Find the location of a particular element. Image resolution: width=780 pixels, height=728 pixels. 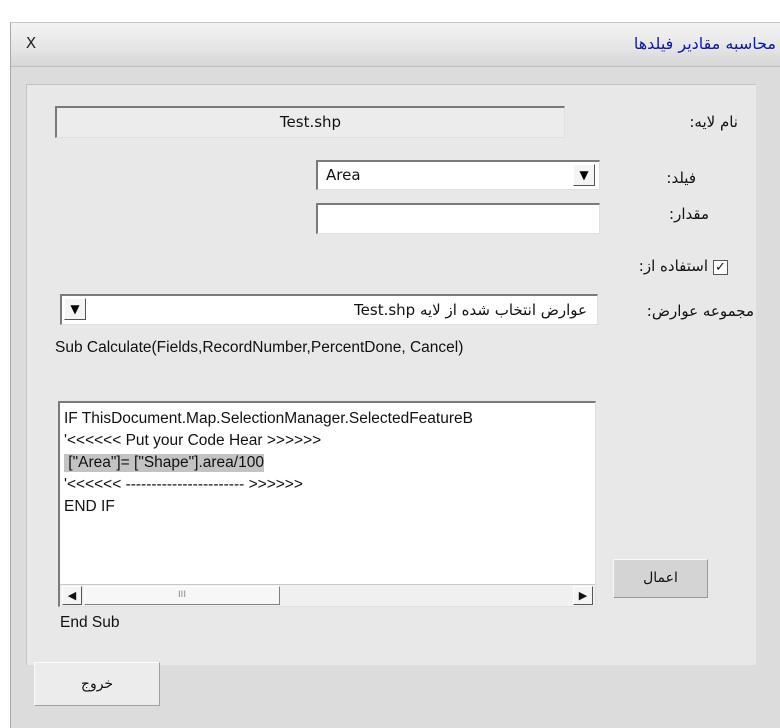

window-title: محاسبه مقادیر فیلدها is located at coordinates (704, 43).